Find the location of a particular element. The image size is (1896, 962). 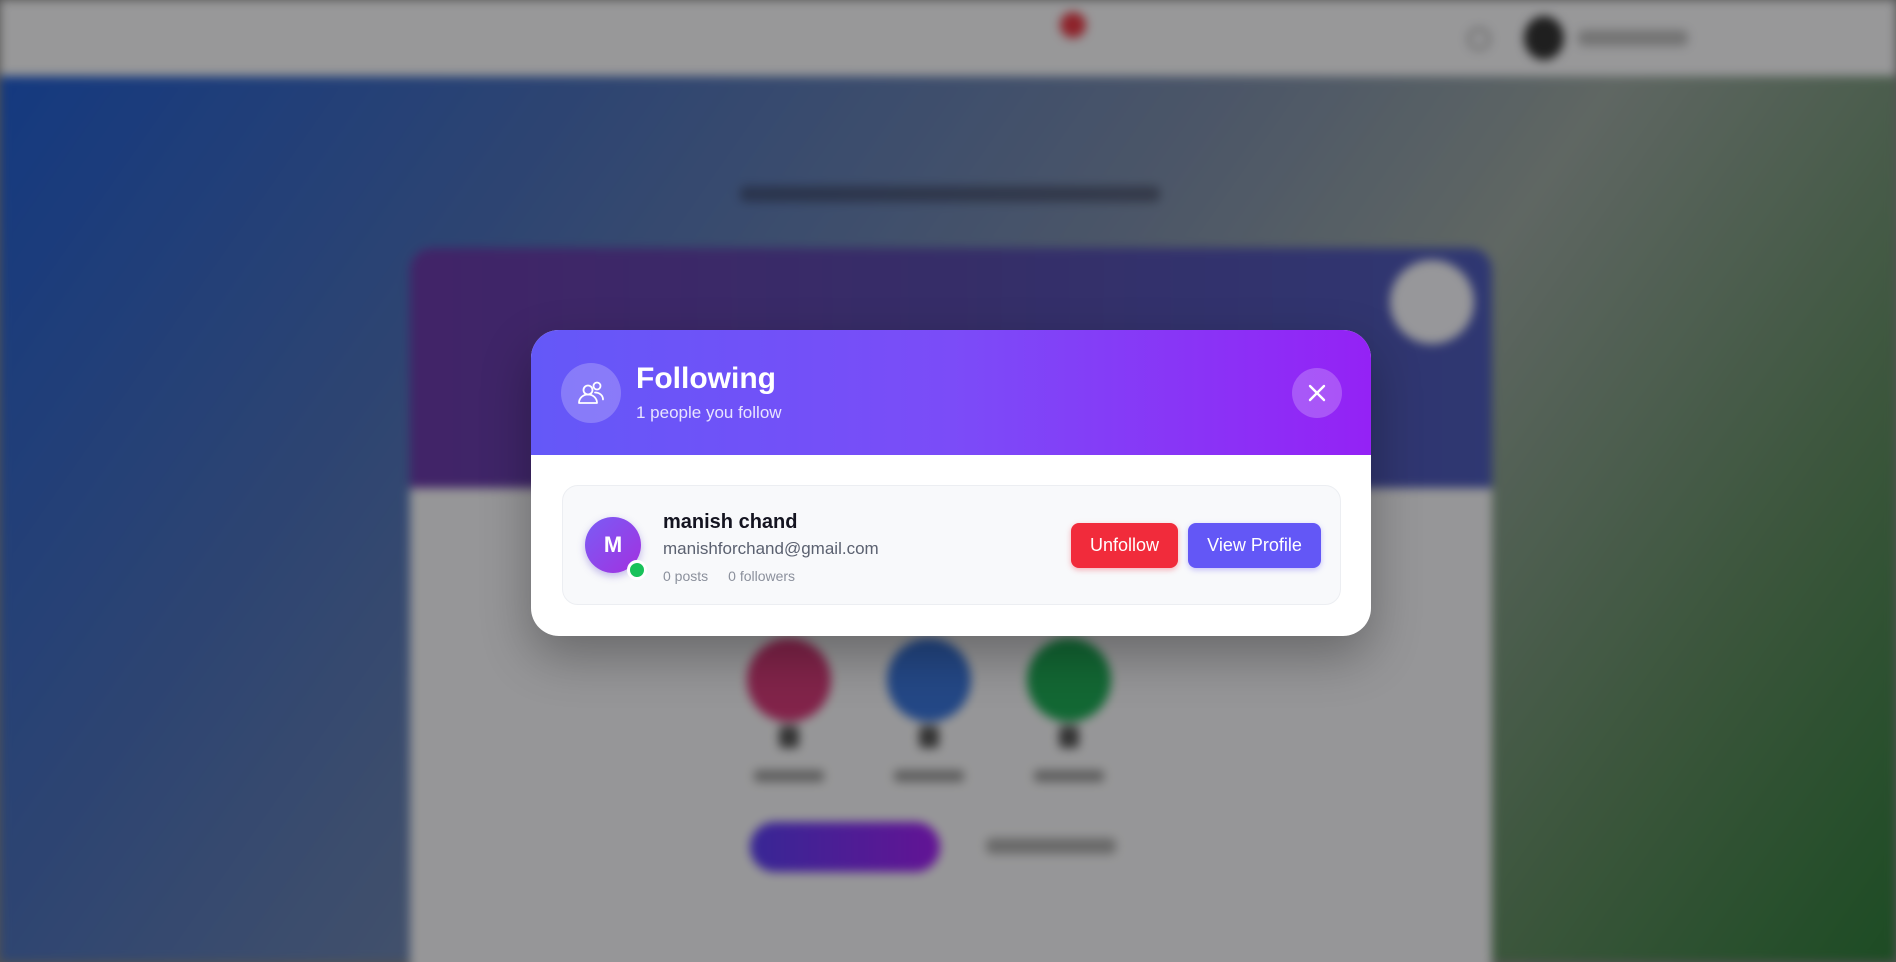

user-stats: 0 posts 0 followers is located at coordinates (729, 576).